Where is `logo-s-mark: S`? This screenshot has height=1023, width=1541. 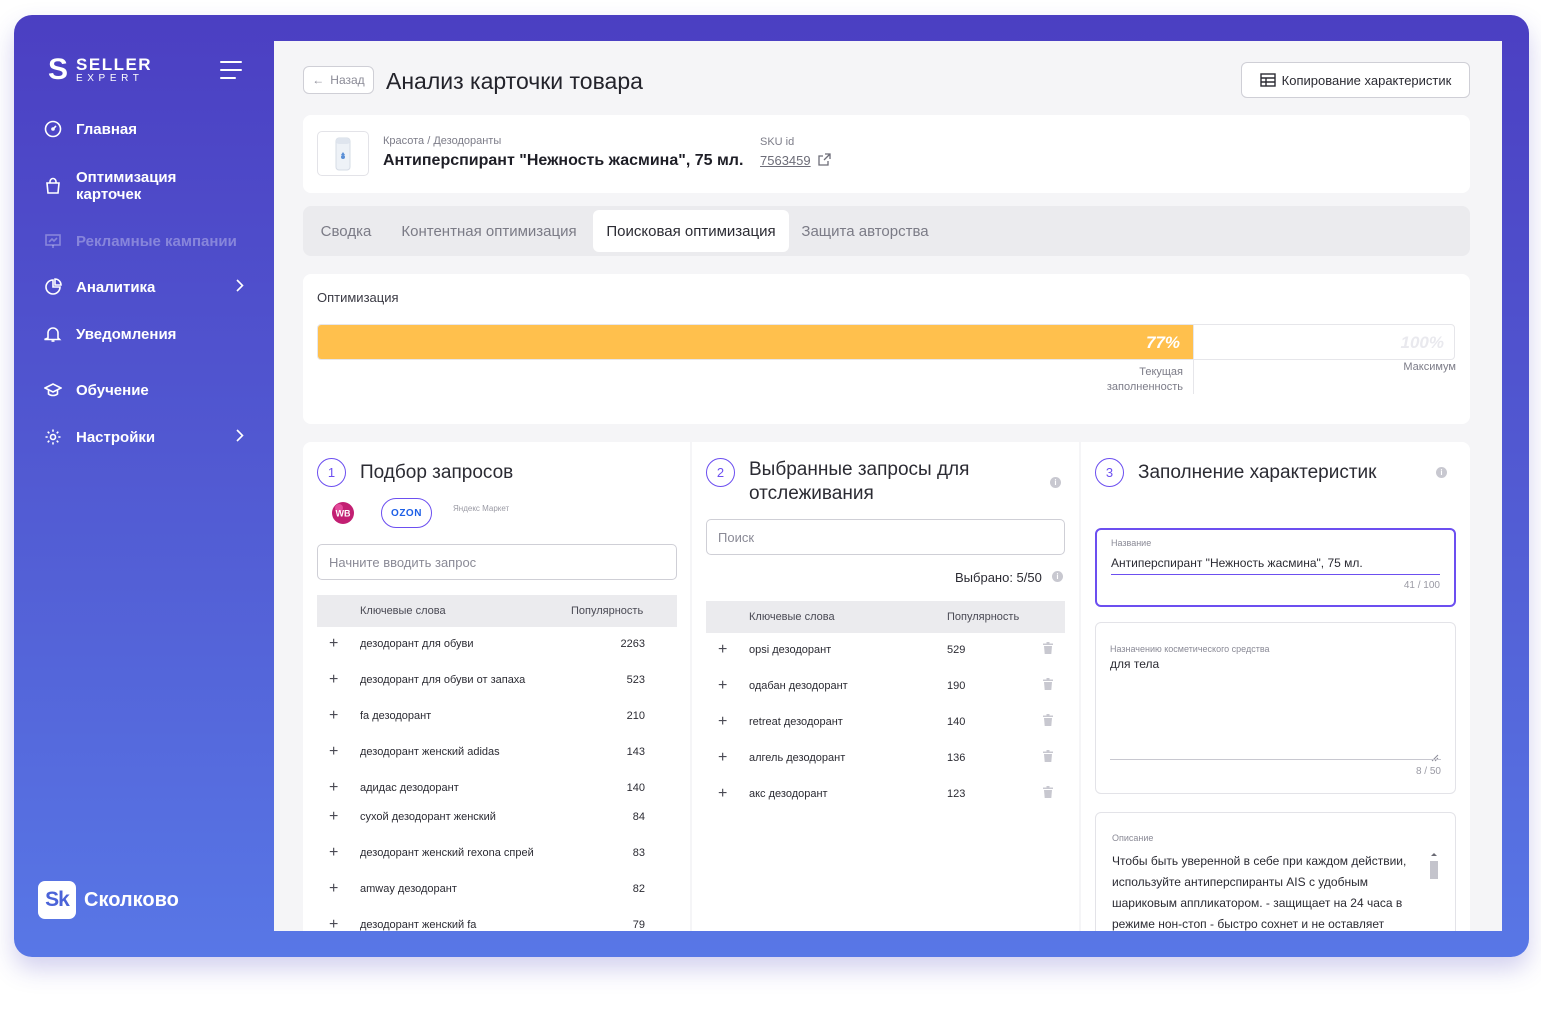
logo-s-mark: S is located at coordinates (58, 69).